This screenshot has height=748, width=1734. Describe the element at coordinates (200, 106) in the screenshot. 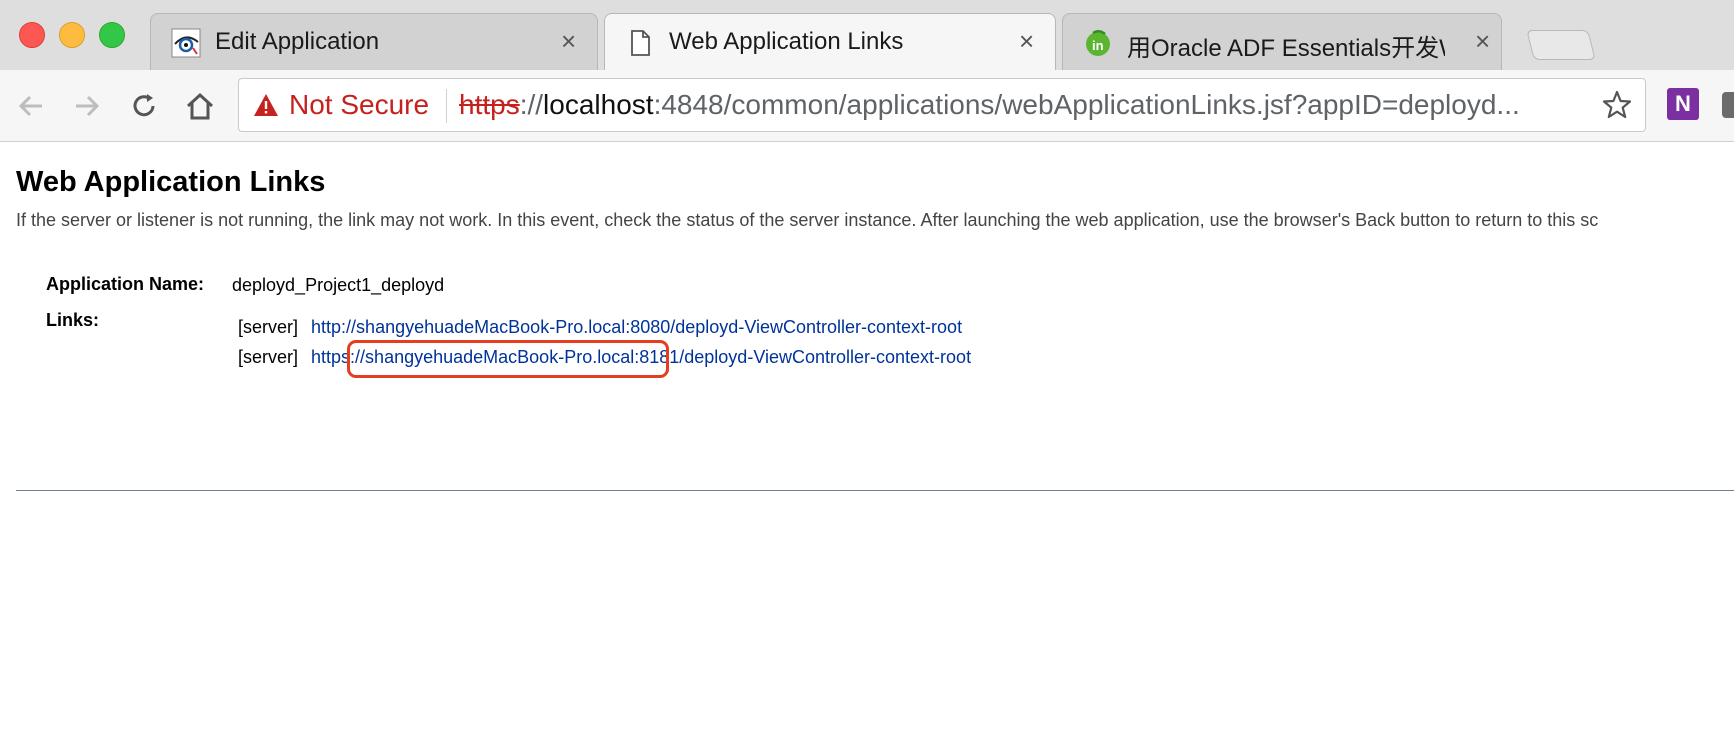

I see `home-icon` at that location.